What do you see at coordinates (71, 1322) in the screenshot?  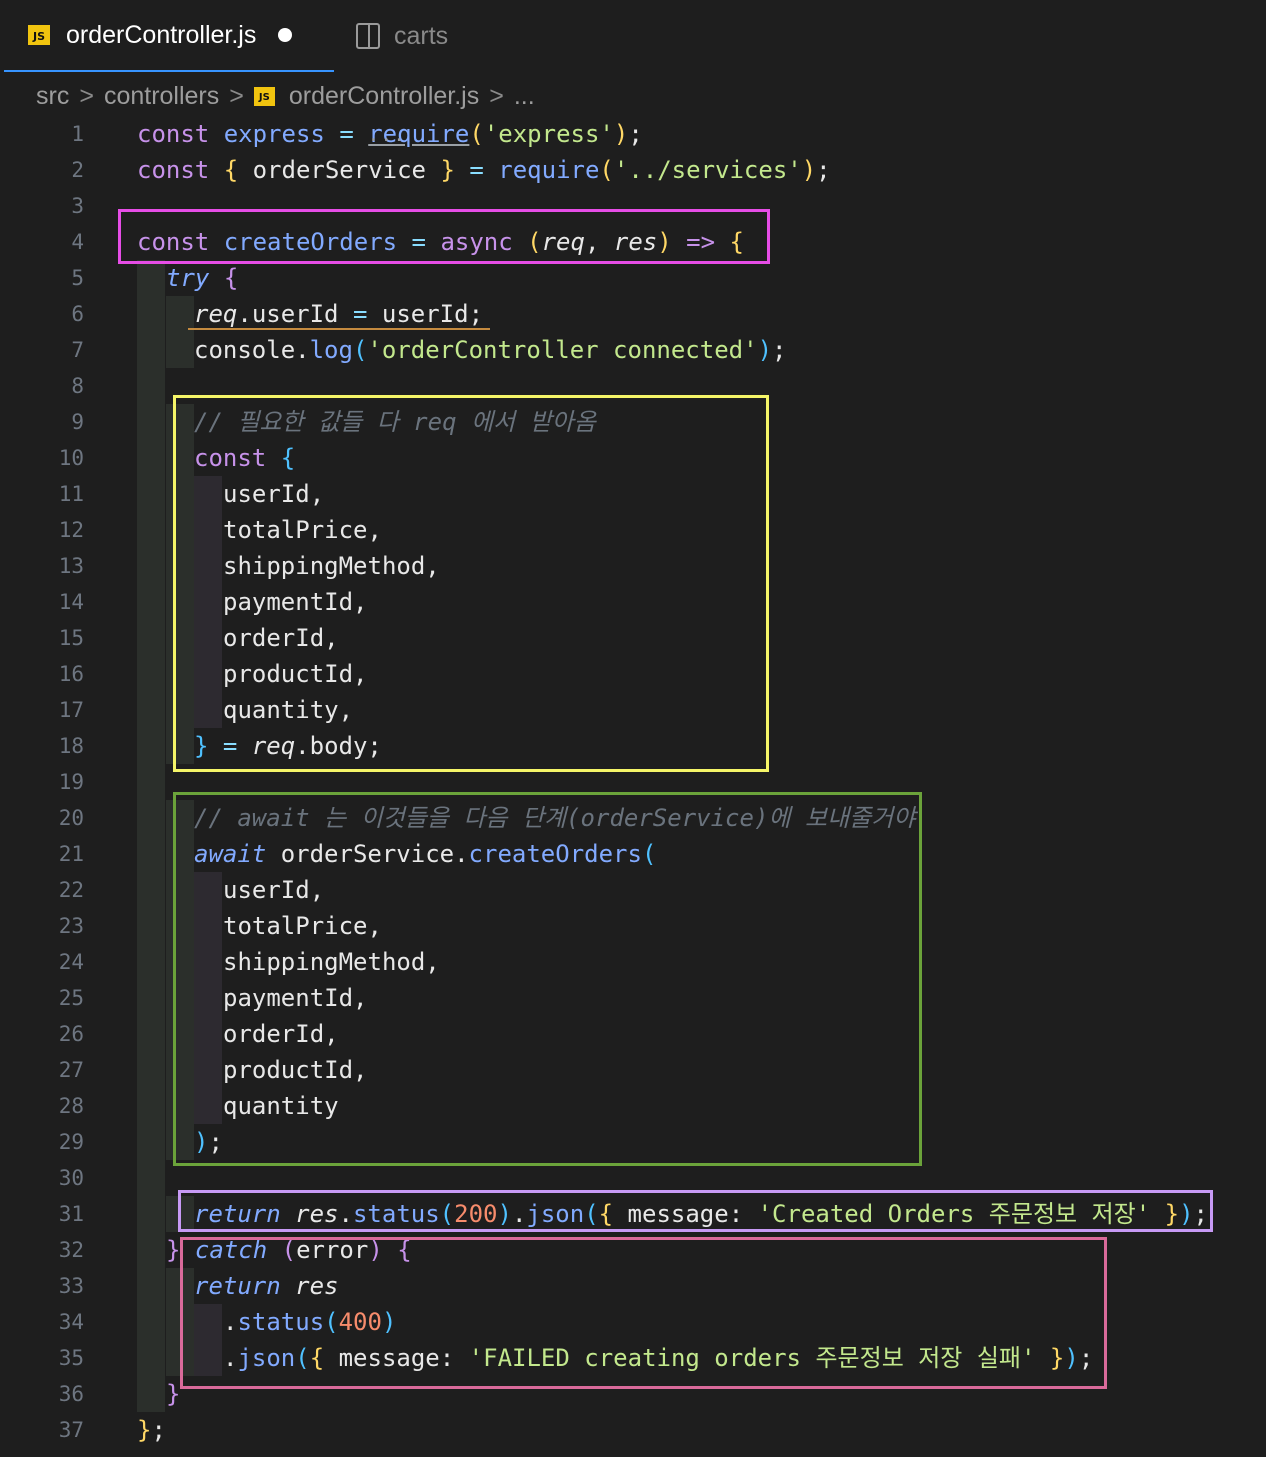 I see `line-number: 34` at bounding box center [71, 1322].